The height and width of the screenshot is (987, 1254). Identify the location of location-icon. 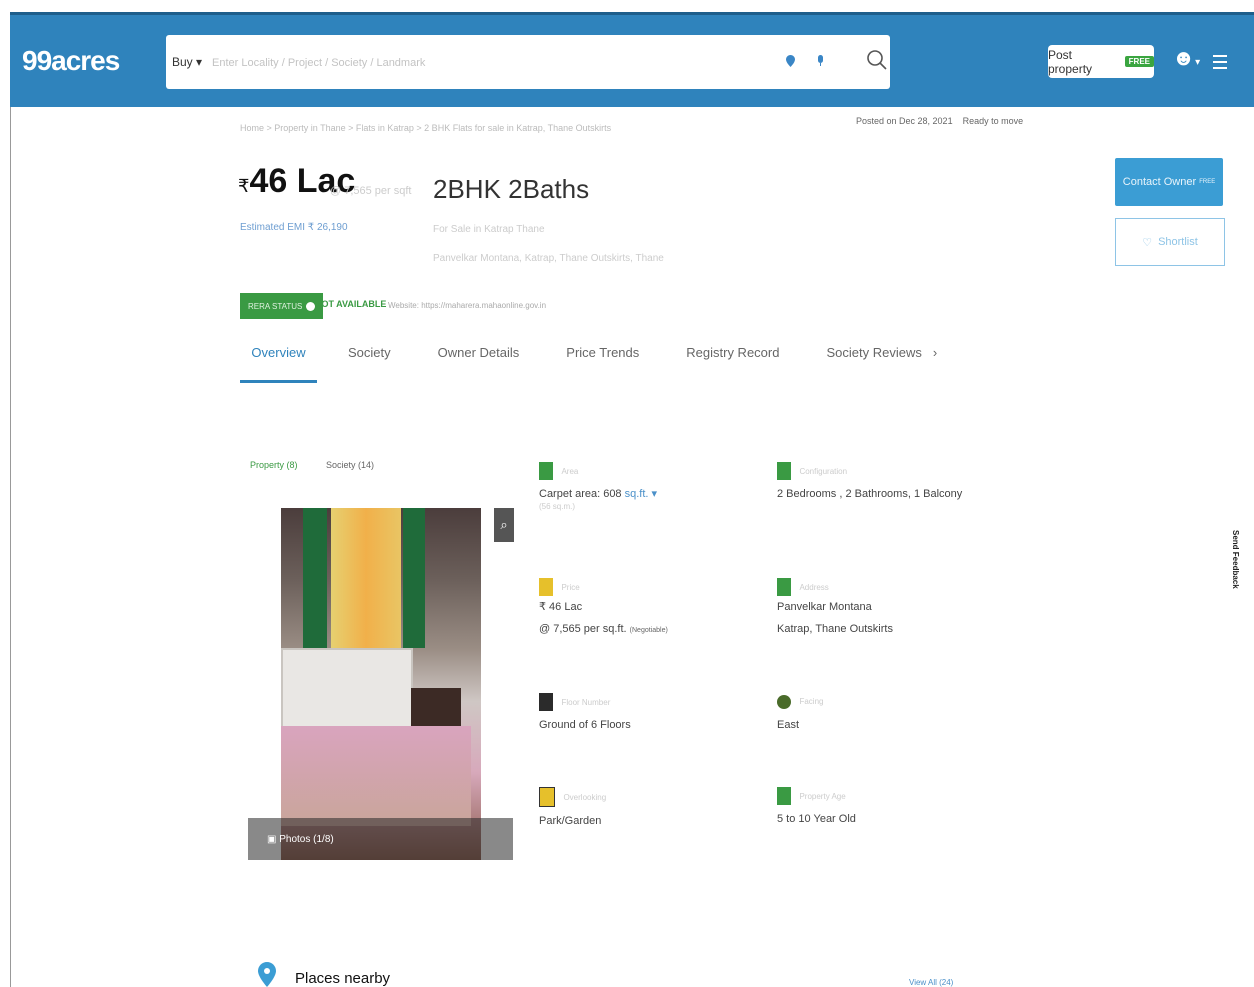
(790, 61).